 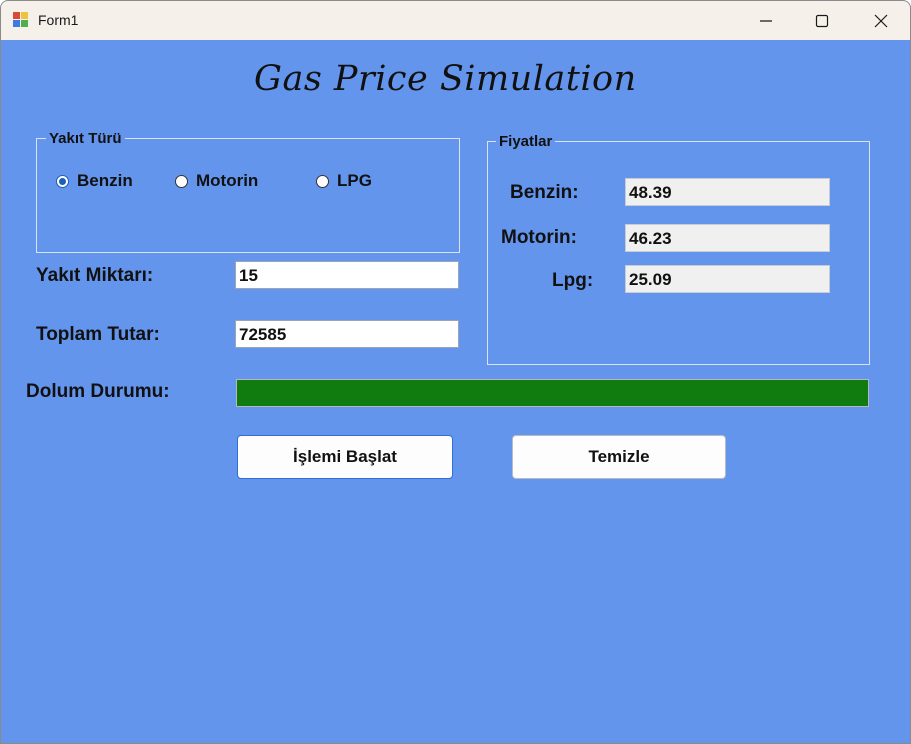 I want to click on benzin-price-field: 48.39, so click(x=727, y=192).